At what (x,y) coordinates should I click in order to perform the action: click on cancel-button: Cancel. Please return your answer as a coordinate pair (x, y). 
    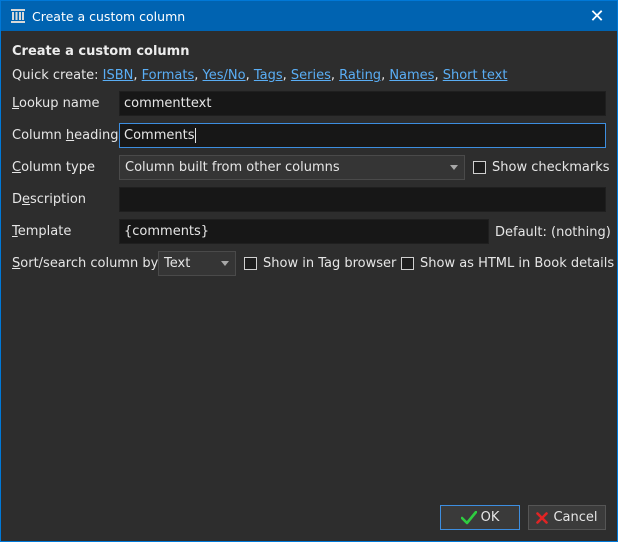
    Looking at the image, I should click on (567, 517).